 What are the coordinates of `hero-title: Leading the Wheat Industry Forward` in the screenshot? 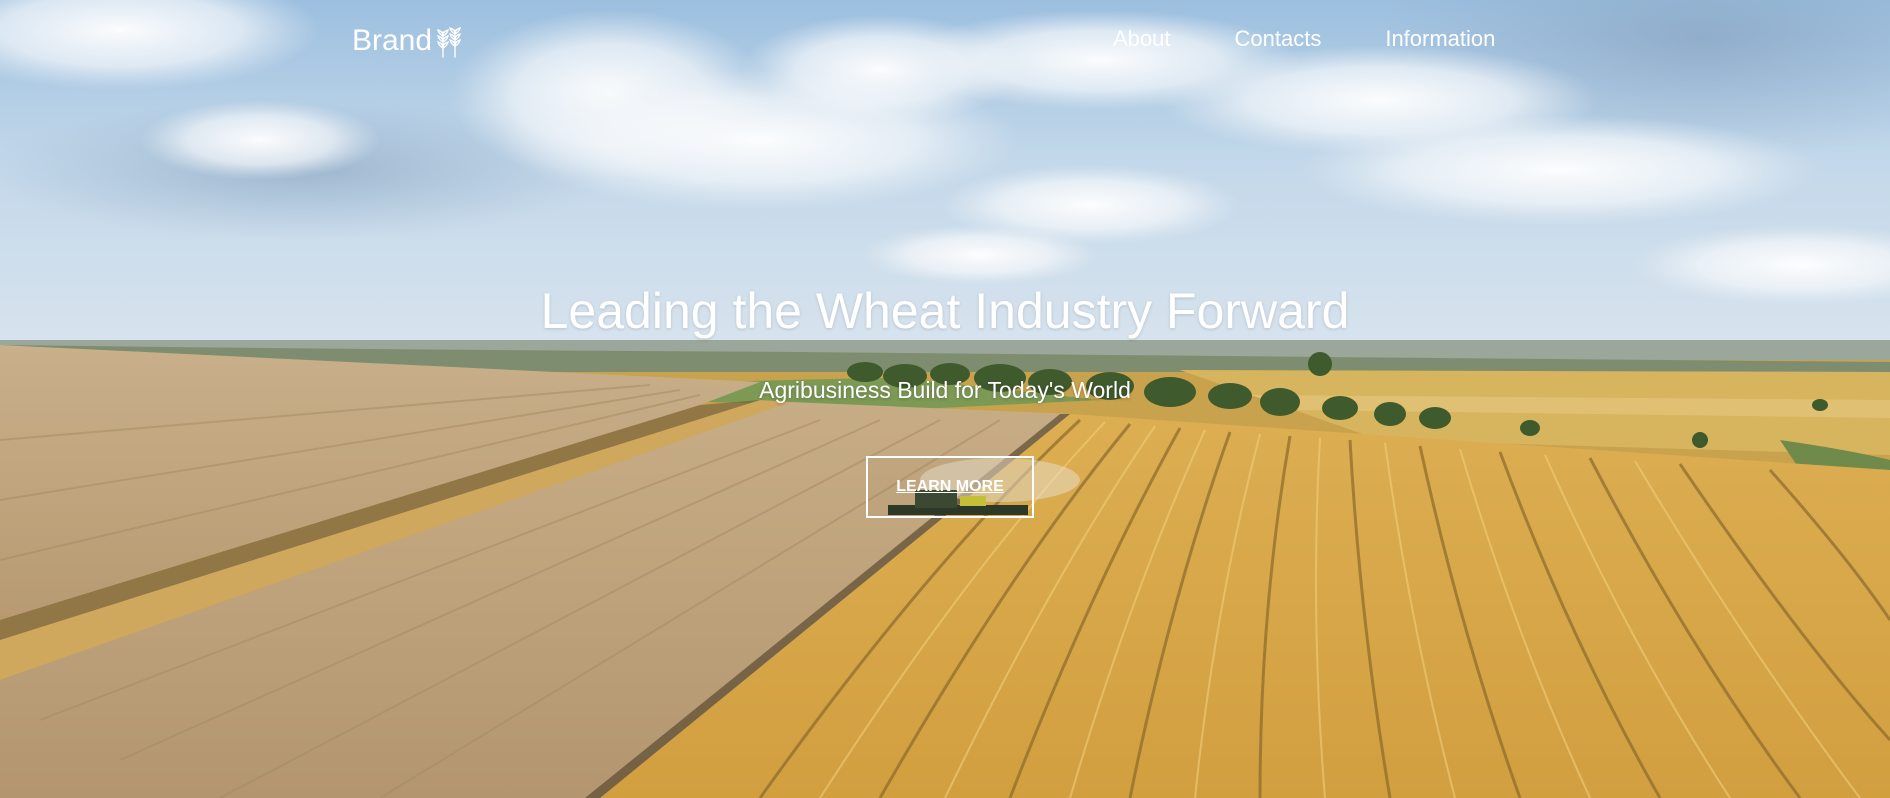 It's located at (945, 311).